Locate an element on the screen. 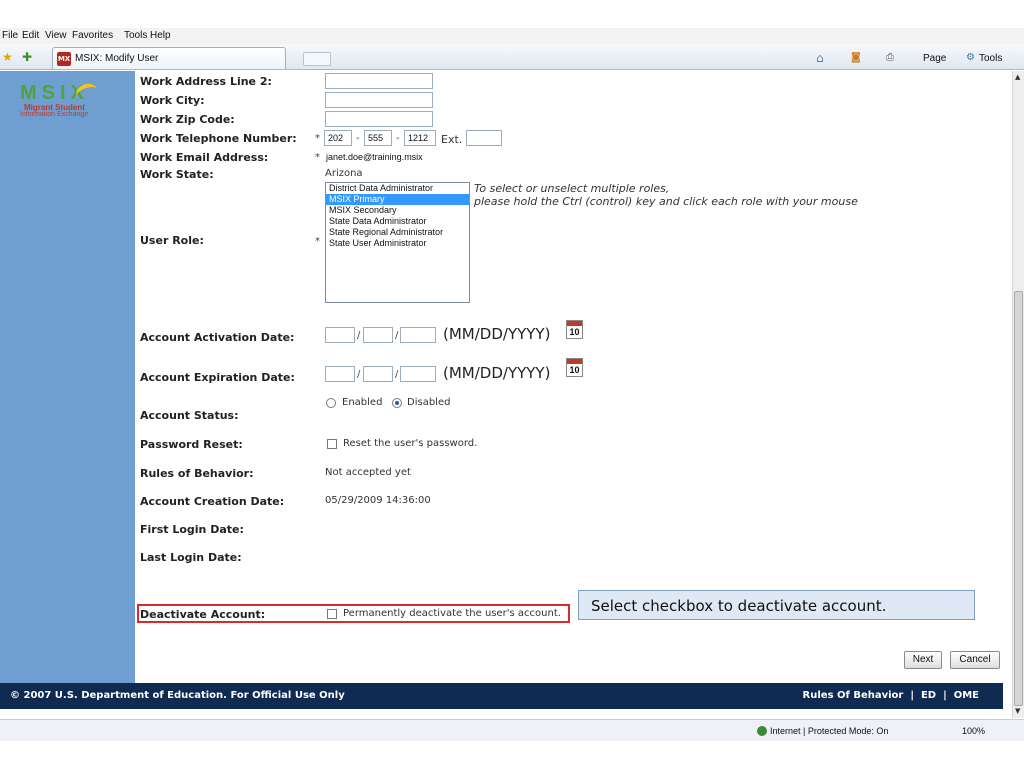  footer-link-ome: OME is located at coordinates (966, 695).